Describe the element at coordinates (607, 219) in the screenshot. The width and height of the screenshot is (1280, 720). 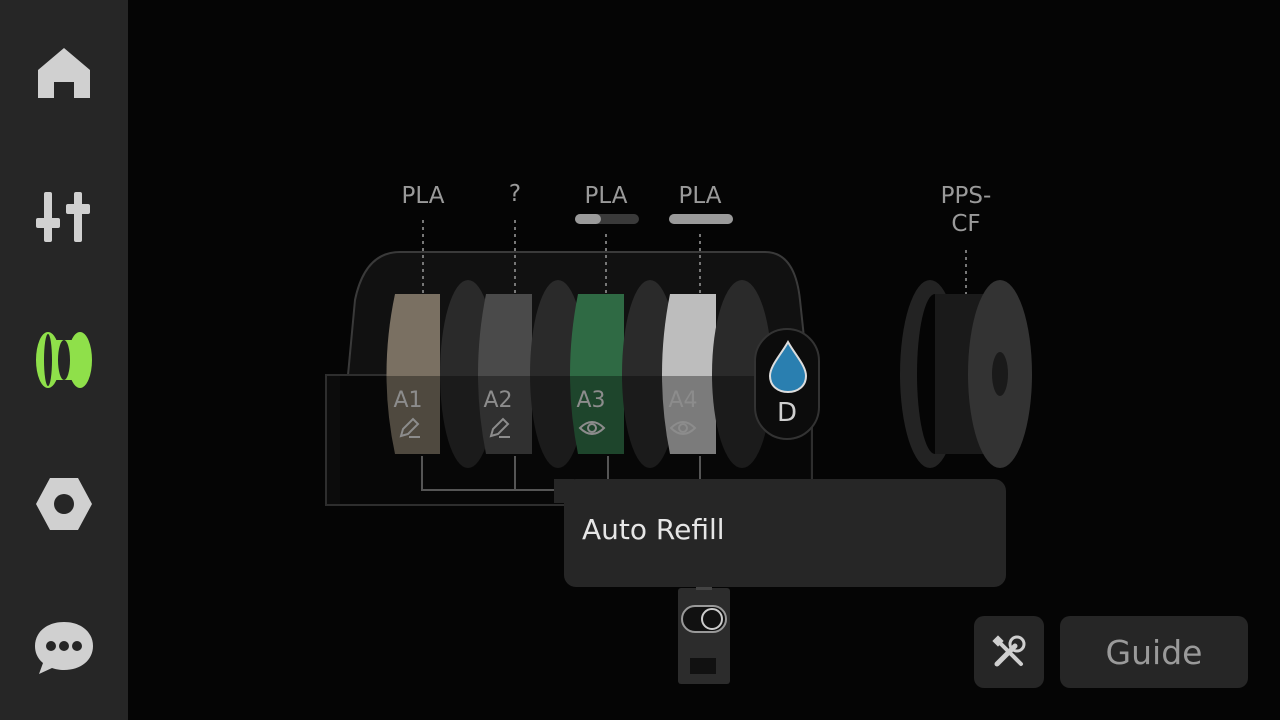
I see `remaining-bar-a3` at that location.